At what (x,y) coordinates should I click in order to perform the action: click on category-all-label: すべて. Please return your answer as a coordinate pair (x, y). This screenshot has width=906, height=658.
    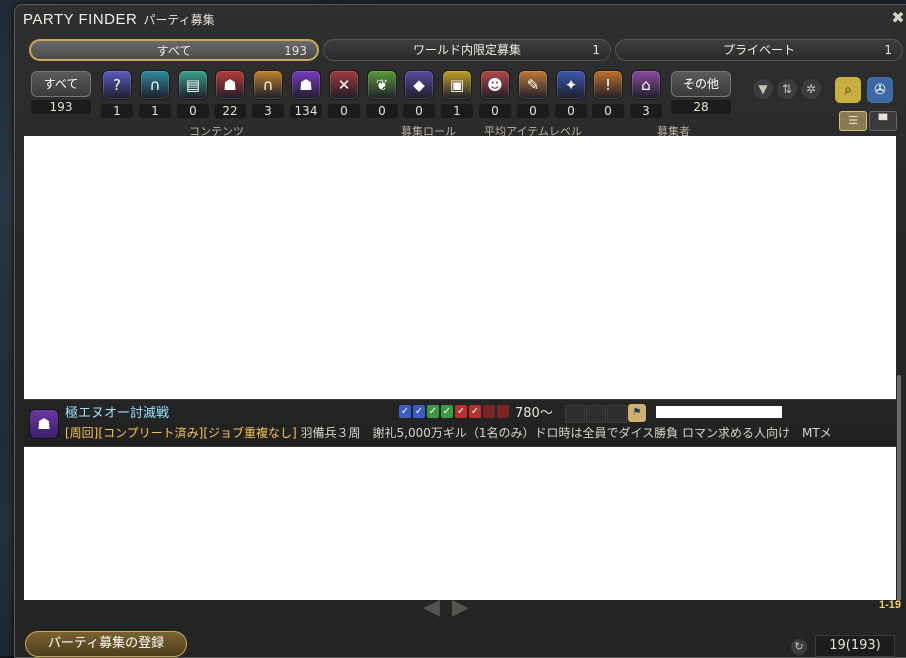
    Looking at the image, I should click on (61, 84).